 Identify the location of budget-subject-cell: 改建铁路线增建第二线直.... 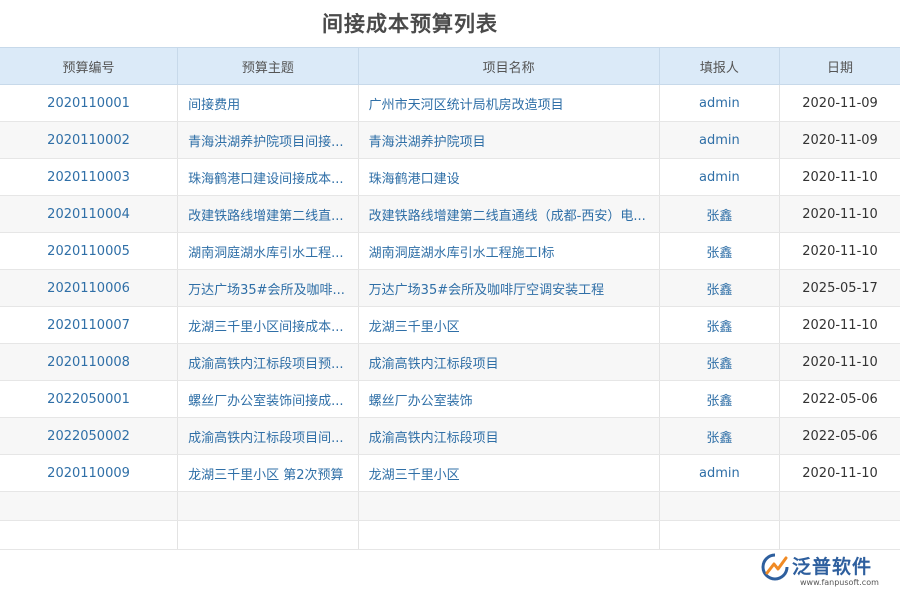
(268, 214).